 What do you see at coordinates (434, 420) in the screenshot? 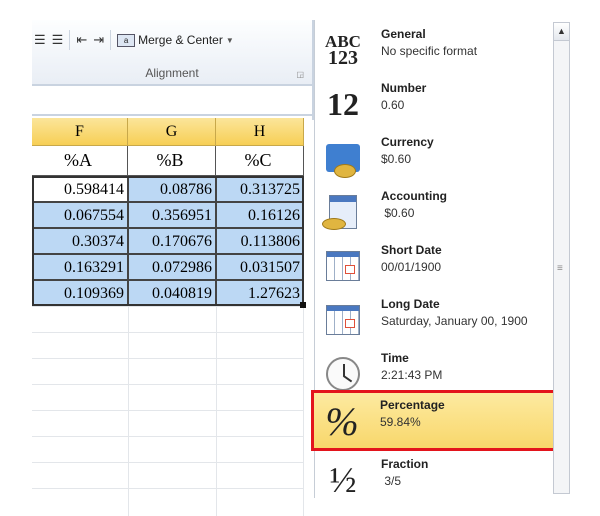
I see `format-option-percentage: % Percentage 59.84%` at bounding box center [434, 420].